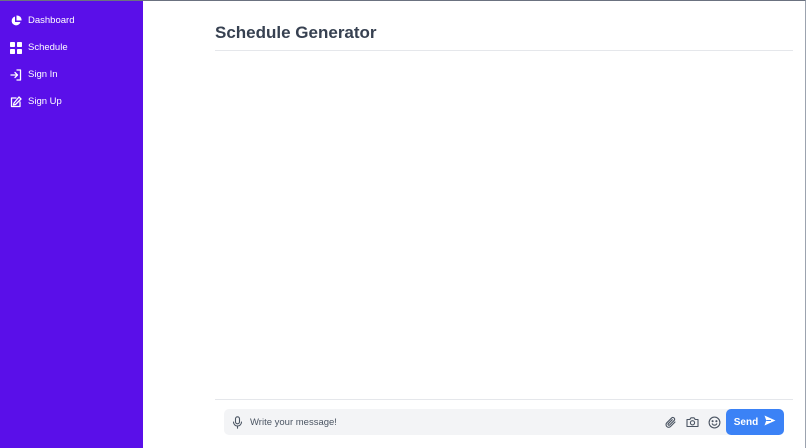  I want to click on sidebar-item-sign-up: Sign Up, so click(36, 102).